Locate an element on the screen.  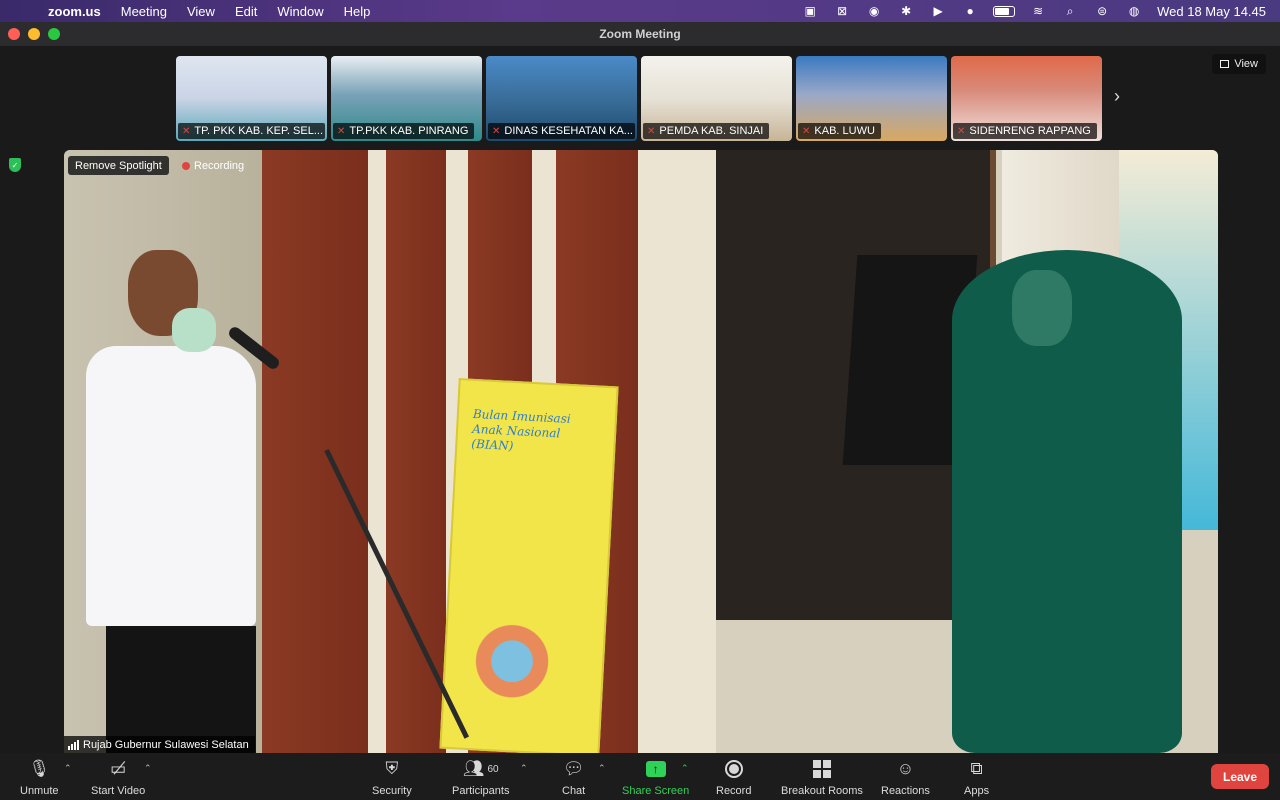
participants-button: 👥︎ 60 Participants is located at coordinates (480, 777).